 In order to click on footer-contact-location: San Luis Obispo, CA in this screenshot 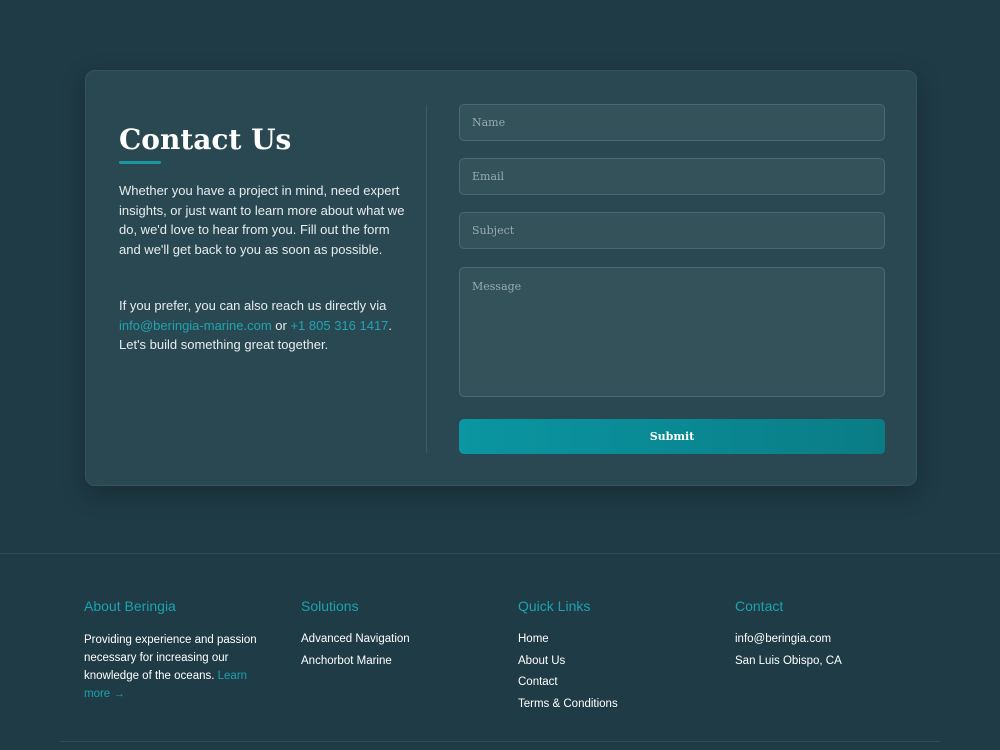, I will do `click(788, 660)`.